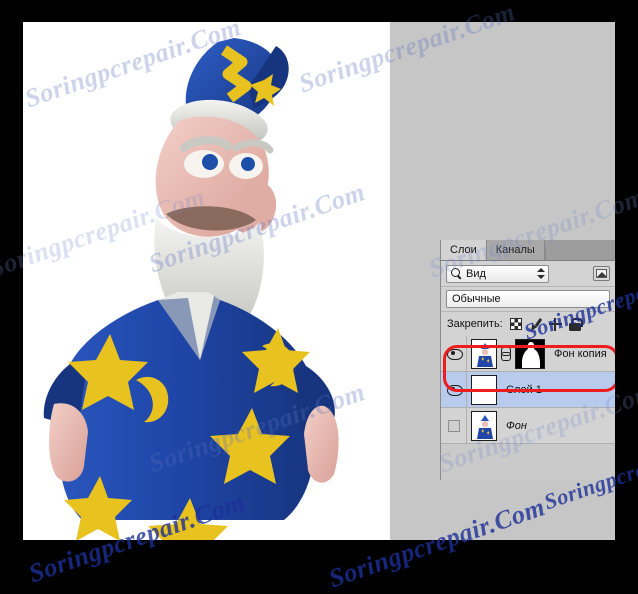  I want to click on lock-row-label: Закрепить:, so click(475, 324).